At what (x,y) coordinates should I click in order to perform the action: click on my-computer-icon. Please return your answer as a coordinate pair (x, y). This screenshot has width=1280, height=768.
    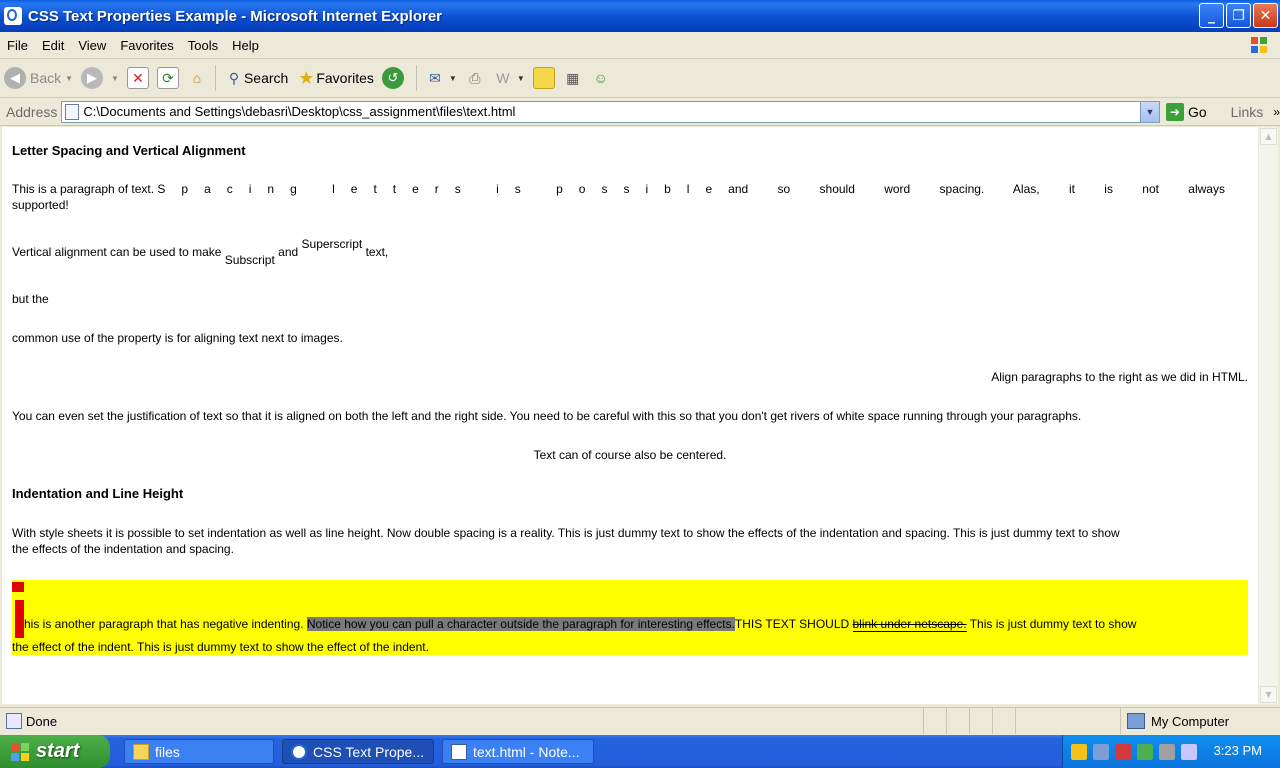
    Looking at the image, I should click on (1136, 721).